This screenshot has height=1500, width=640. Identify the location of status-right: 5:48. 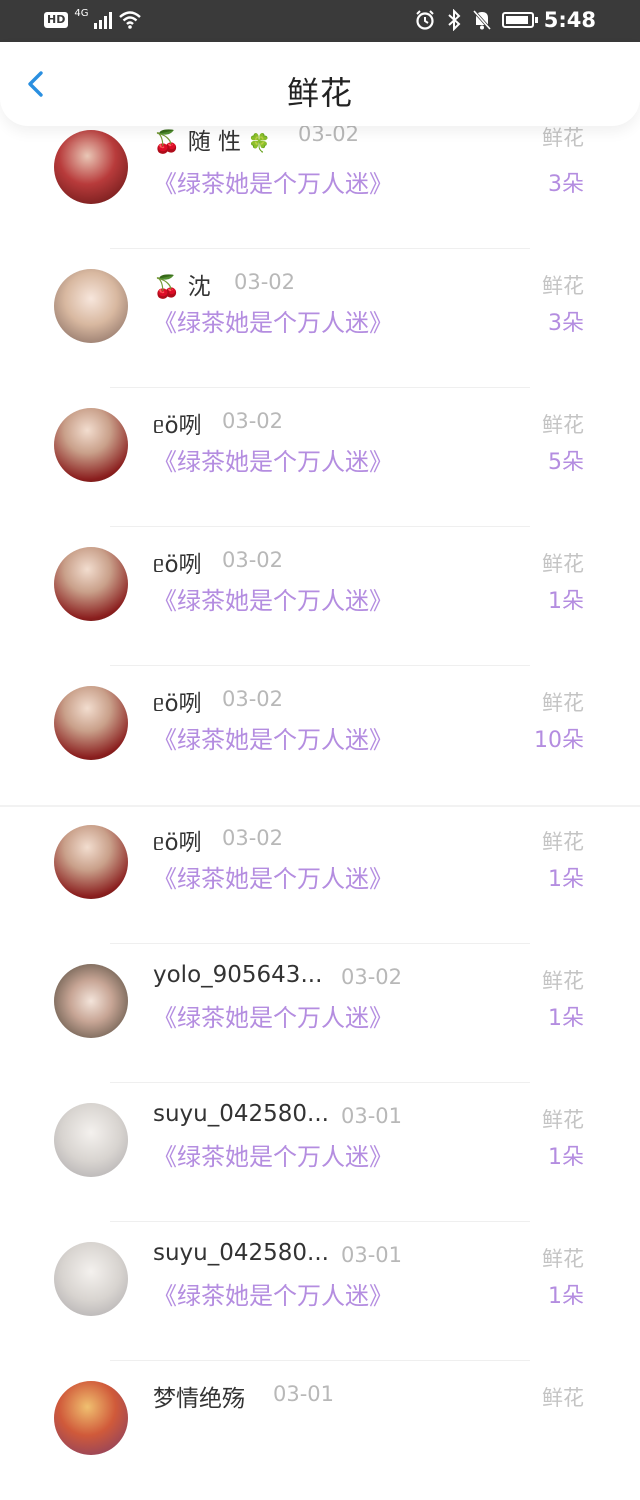
(505, 20).